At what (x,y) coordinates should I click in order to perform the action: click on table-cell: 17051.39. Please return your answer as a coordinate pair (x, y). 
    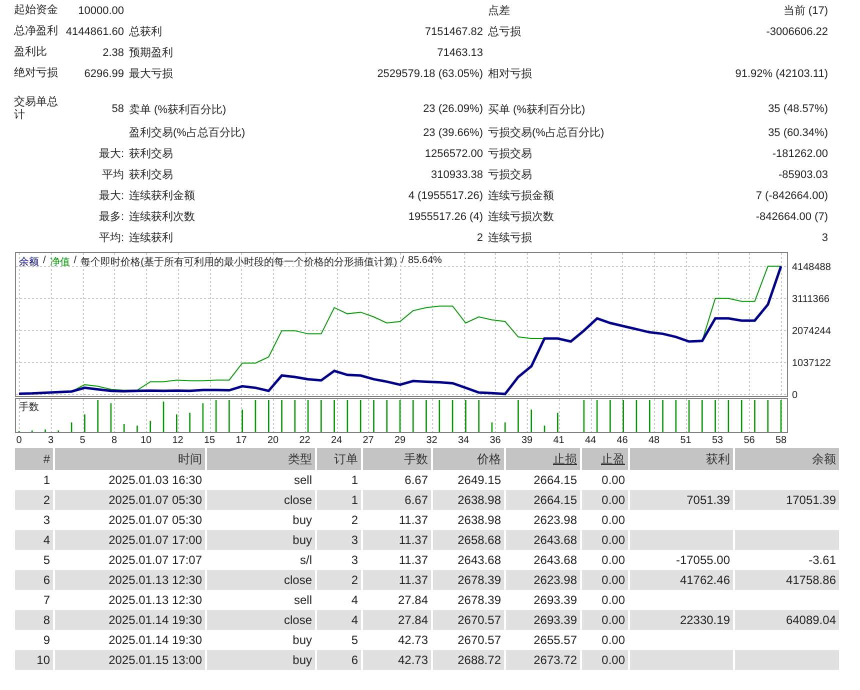
    Looking at the image, I should click on (787, 500).